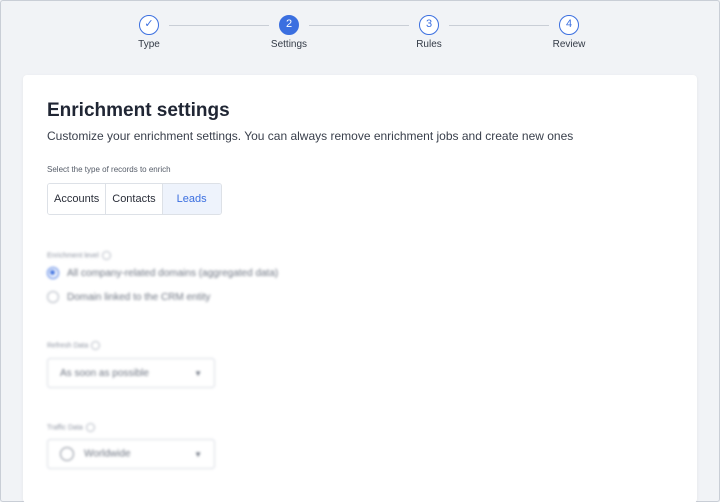 This screenshot has width=720, height=502. What do you see at coordinates (138, 110) in the screenshot?
I see `page-title: Enrichment settings` at bounding box center [138, 110].